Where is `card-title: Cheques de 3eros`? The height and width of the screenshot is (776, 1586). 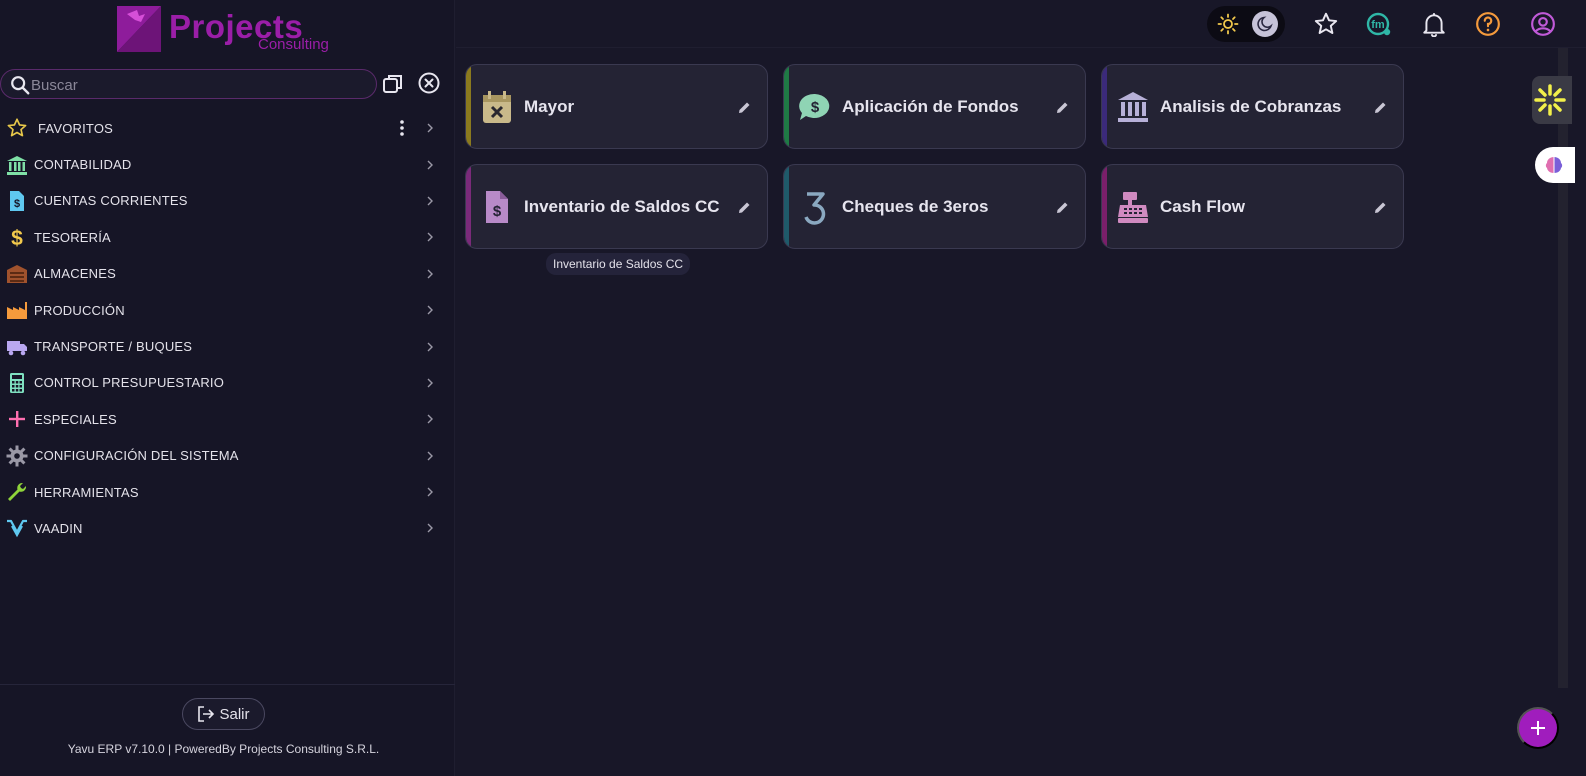
card-title: Cheques de 3eros is located at coordinates (915, 206).